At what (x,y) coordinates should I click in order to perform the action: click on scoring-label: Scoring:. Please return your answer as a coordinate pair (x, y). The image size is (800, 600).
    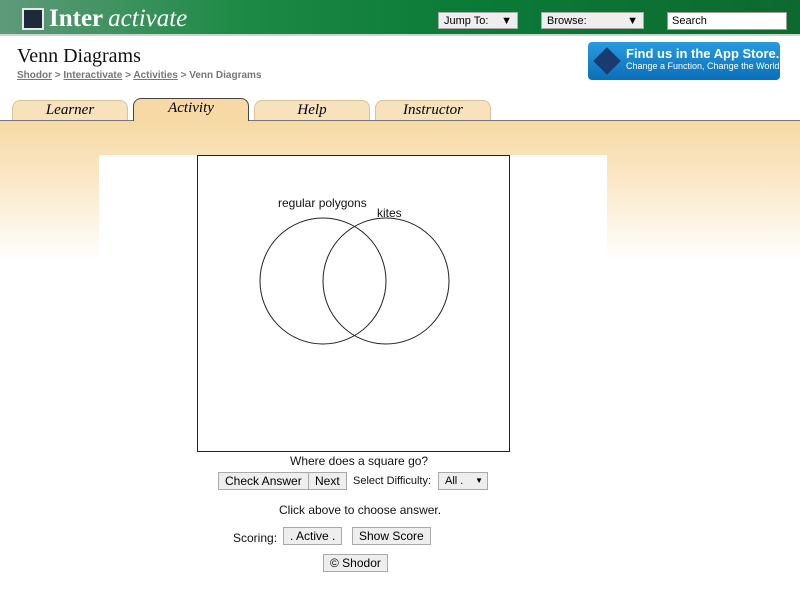
    Looking at the image, I should click on (255, 538).